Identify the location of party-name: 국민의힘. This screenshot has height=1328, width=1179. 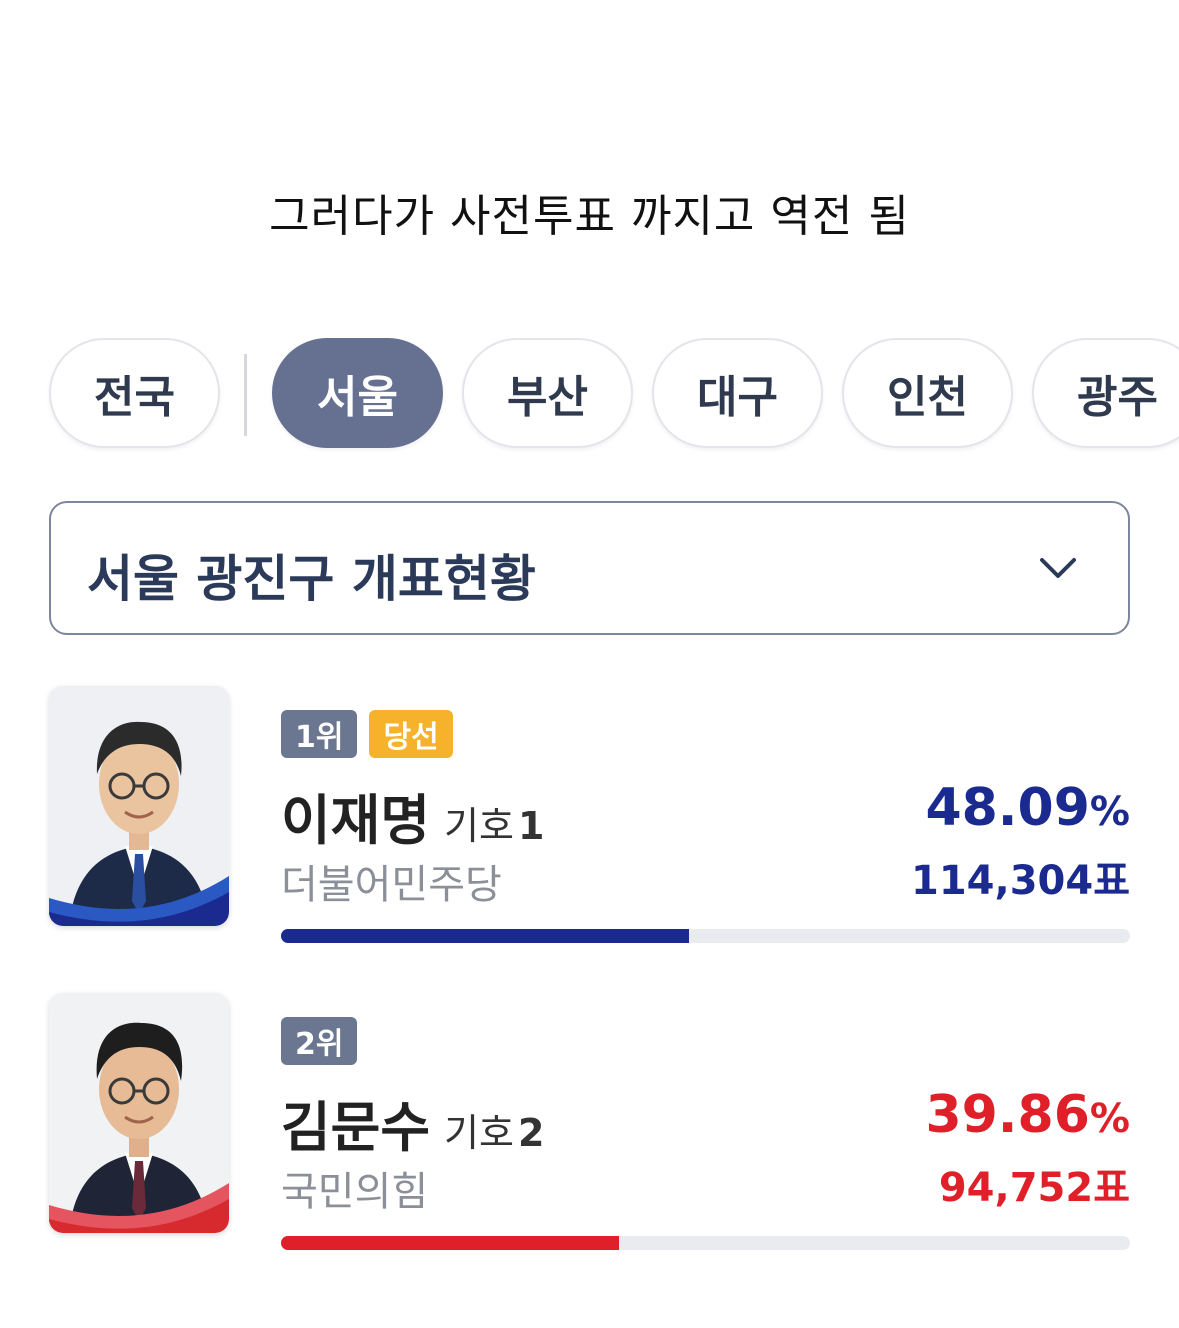
(355, 1192).